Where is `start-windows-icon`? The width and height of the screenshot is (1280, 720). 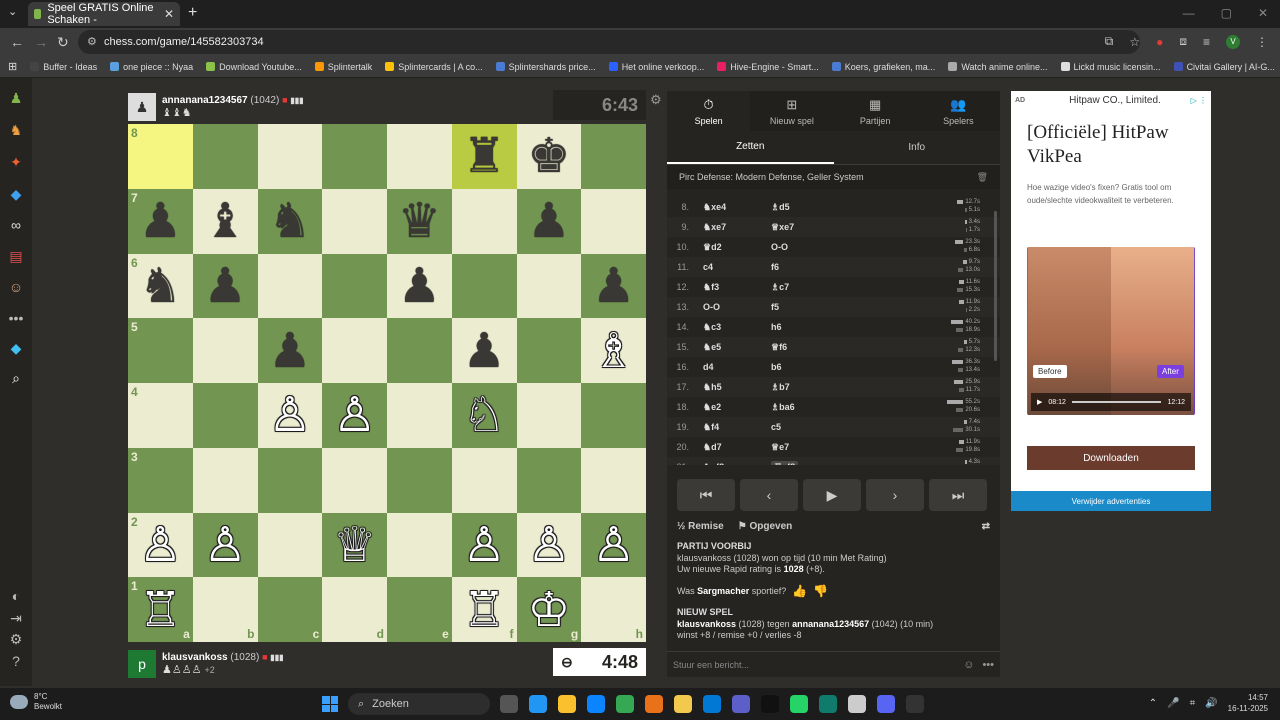
start-windows-icon is located at coordinates (330, 704).